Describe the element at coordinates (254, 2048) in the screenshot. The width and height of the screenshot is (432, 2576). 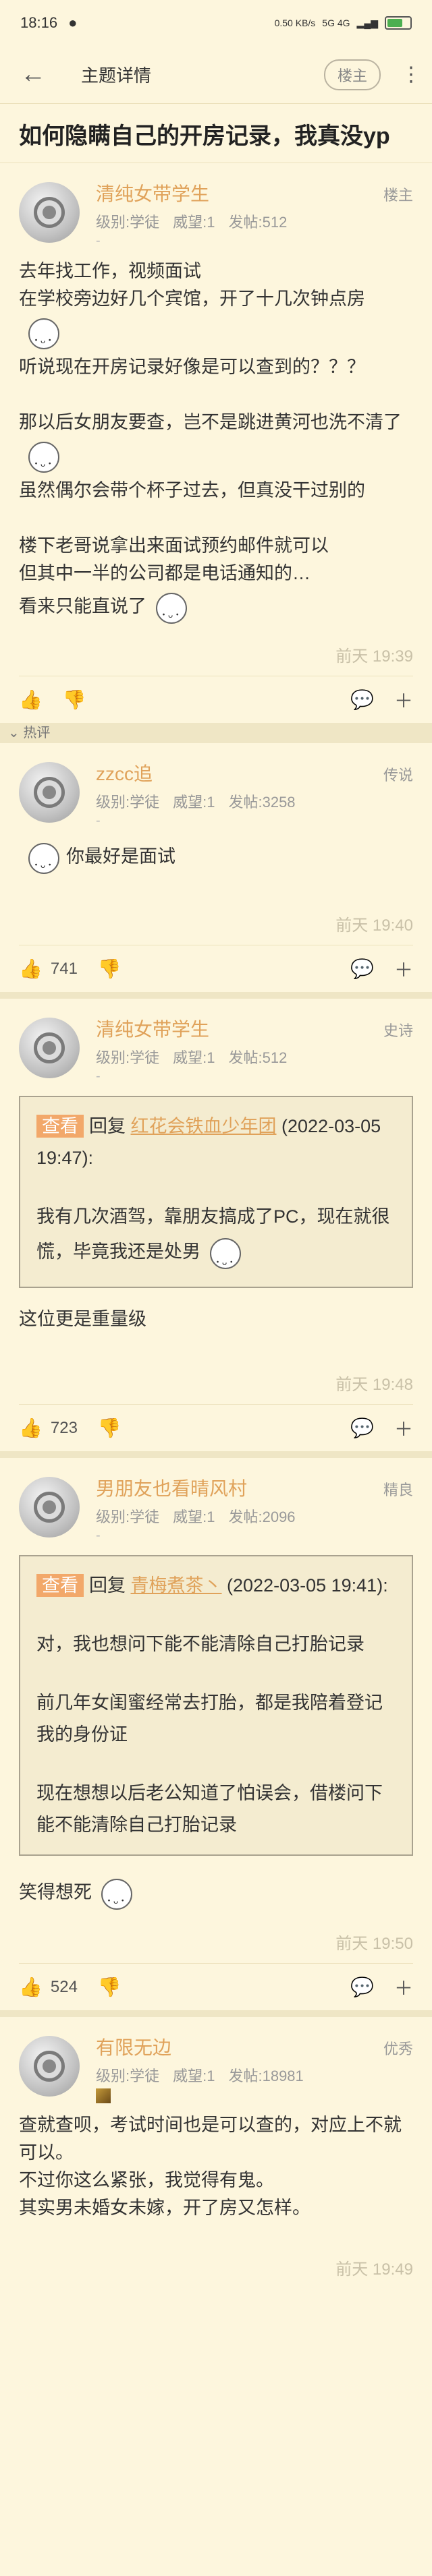
I see `username: 有限无边` at that location.